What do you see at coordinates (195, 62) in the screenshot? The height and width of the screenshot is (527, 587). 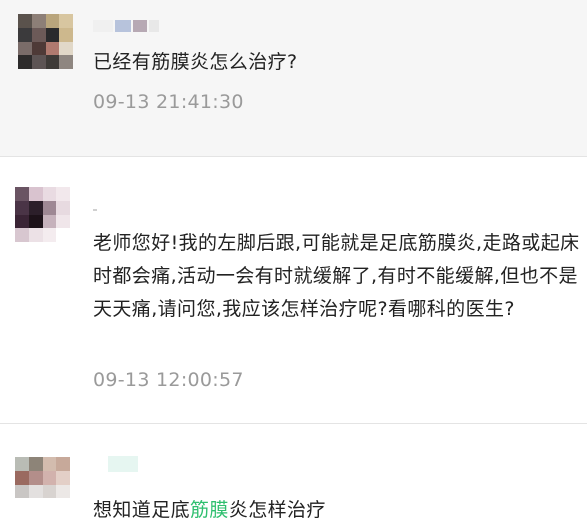 I see `comment-text: 已经有筋膜炎怎么治疗?` at bounding box center [195, 62].